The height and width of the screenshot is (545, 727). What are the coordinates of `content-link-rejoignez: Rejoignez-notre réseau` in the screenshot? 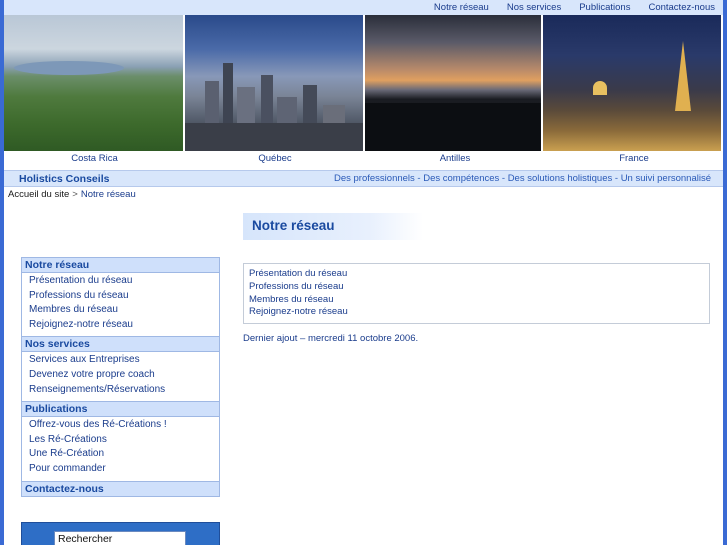 It's located at (479, 312).